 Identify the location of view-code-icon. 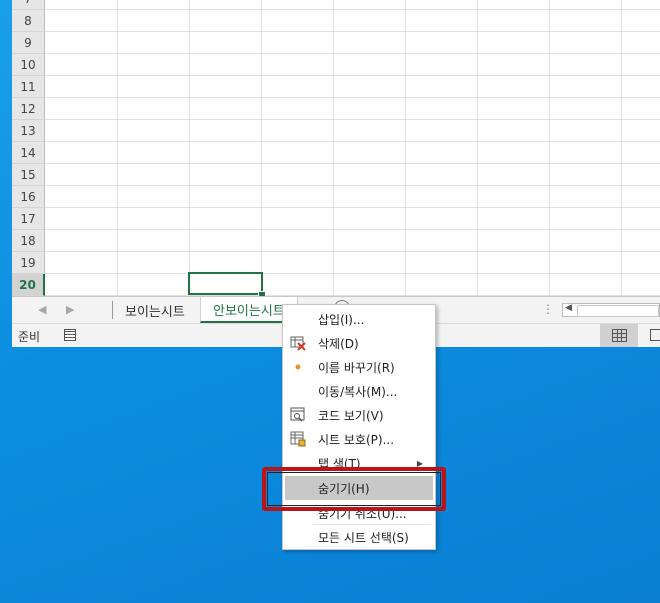
(297, 414).